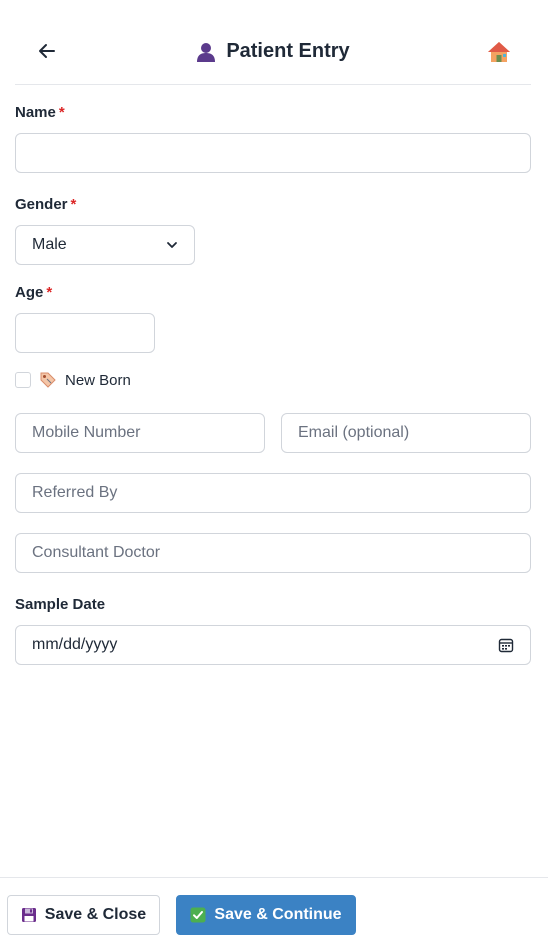 The height and width of the screenshot is (948, 548). Describe the element at coordinates (273, 553) in the screenshot. I see `consultant-doctor-input` at that location.